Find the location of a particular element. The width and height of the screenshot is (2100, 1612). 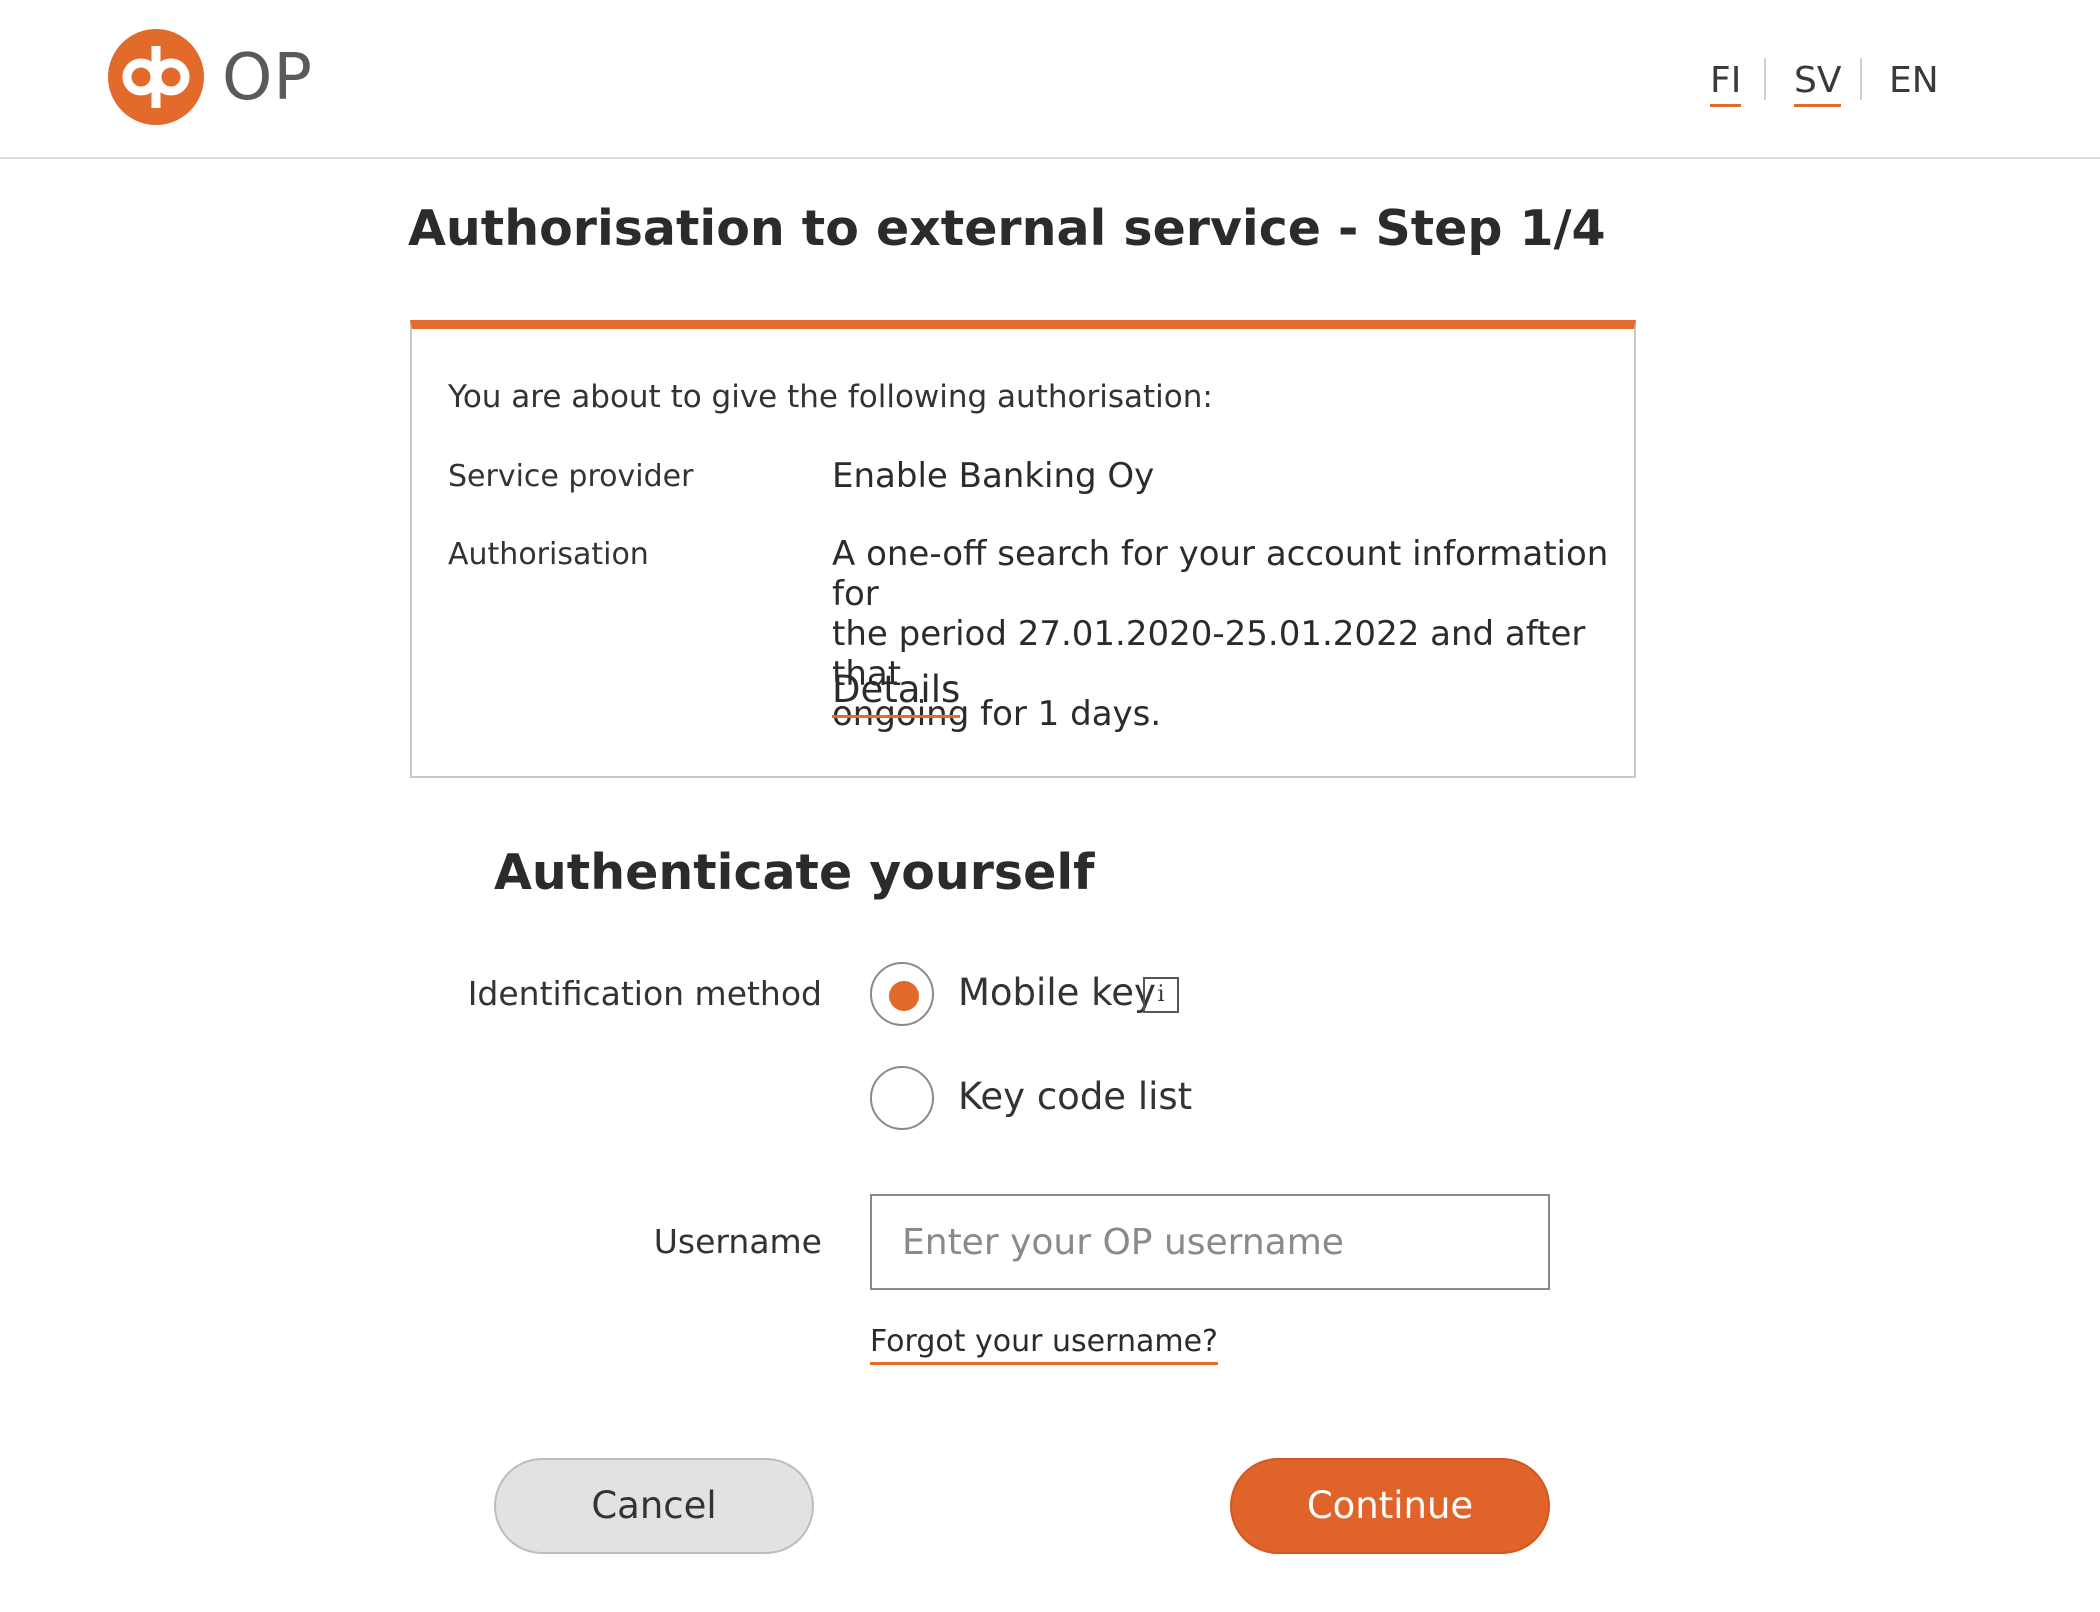

logo-text: OP is located at coordinates (267, 78).